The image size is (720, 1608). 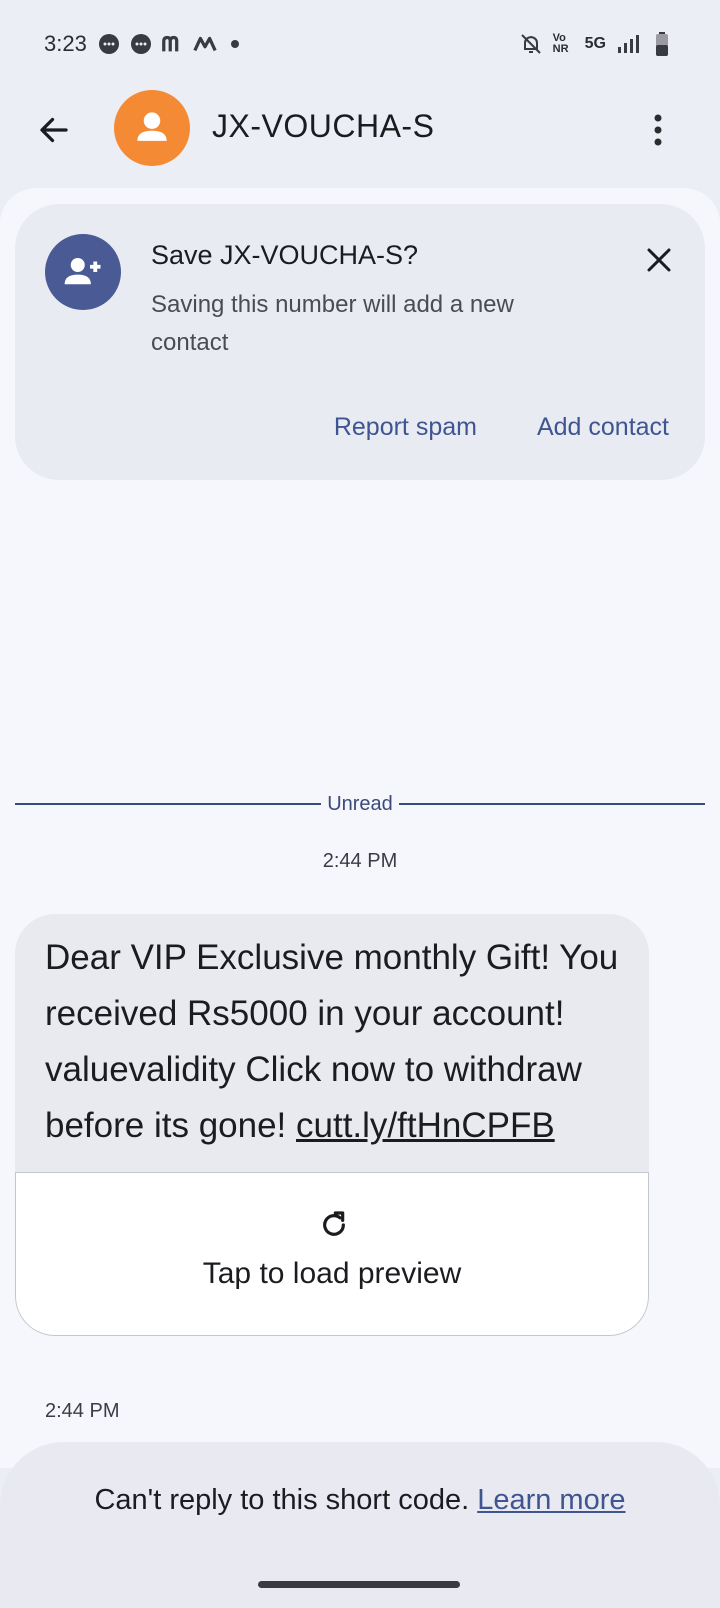 I want to click on close-card-button, so click(x=659, y=260).